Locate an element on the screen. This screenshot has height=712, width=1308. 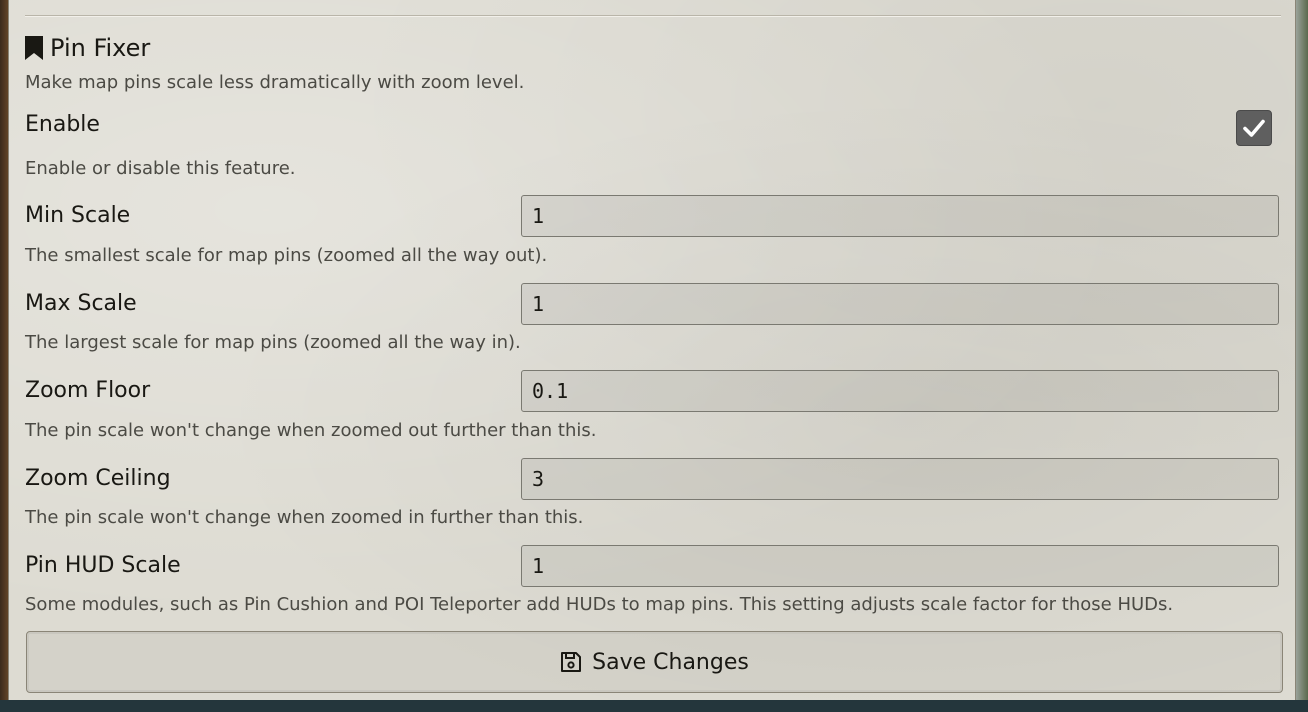
max-scale-input is located at coordinates (900, 304).